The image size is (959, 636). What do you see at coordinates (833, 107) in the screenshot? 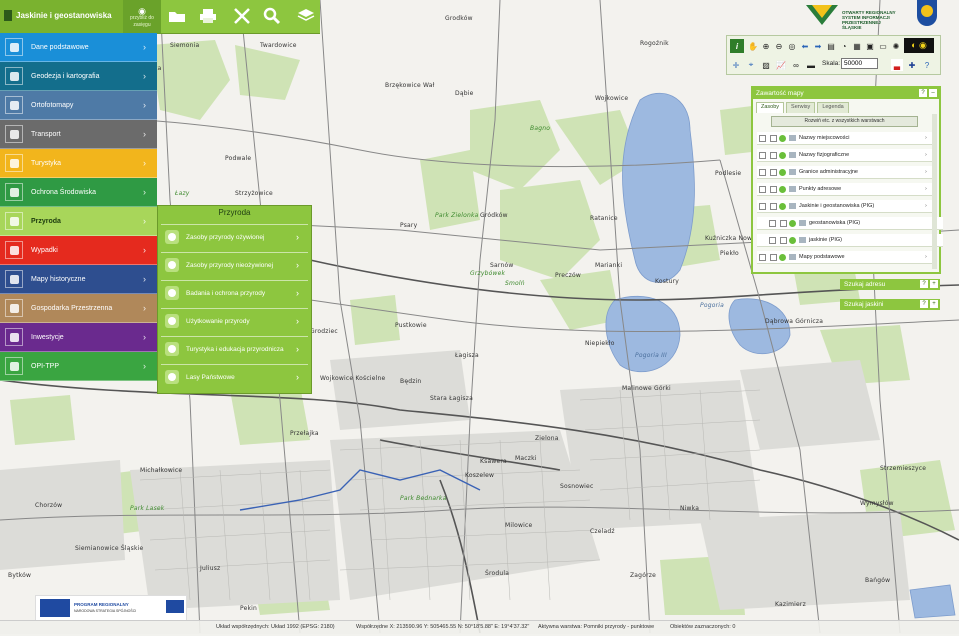
I see `tab-legenda: Legenda` at bounding box center [833, 107].